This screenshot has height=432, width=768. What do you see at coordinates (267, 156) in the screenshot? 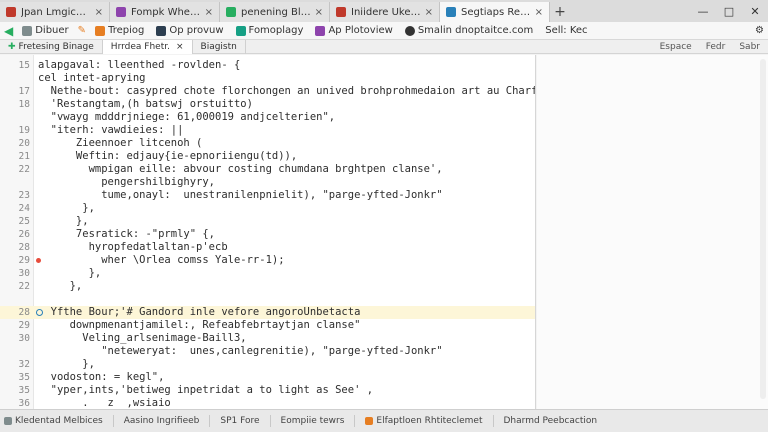
I see `code-line: 21 Weftin: edjauy{ie-epnoriiengu(td)),` at bounding box center [267, 156].